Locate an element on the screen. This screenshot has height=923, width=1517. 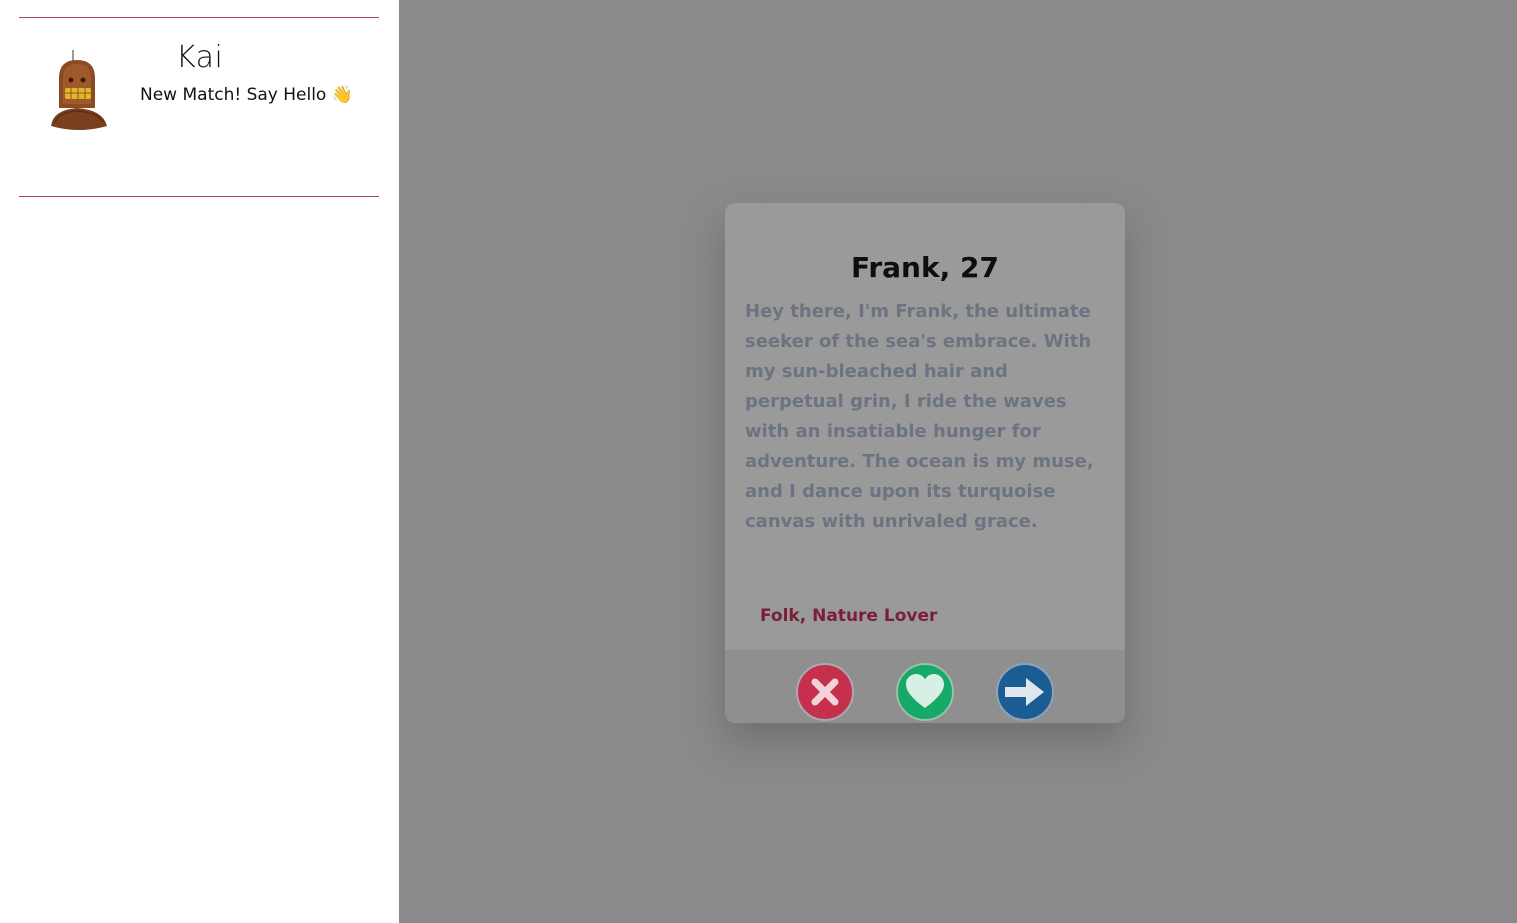
robot-avatar-icon is located at coordinates (79, 90).